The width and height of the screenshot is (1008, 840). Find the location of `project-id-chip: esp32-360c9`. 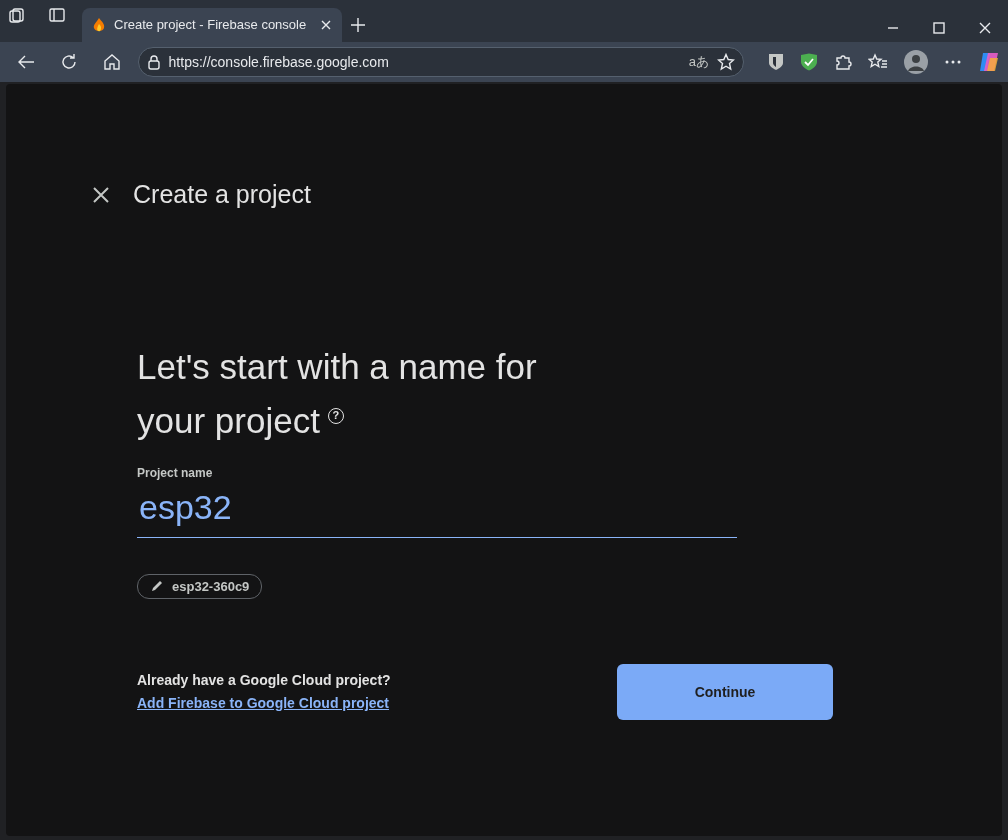

project-id-chip: esp32-360c9 is located at coordinates (200, 586).